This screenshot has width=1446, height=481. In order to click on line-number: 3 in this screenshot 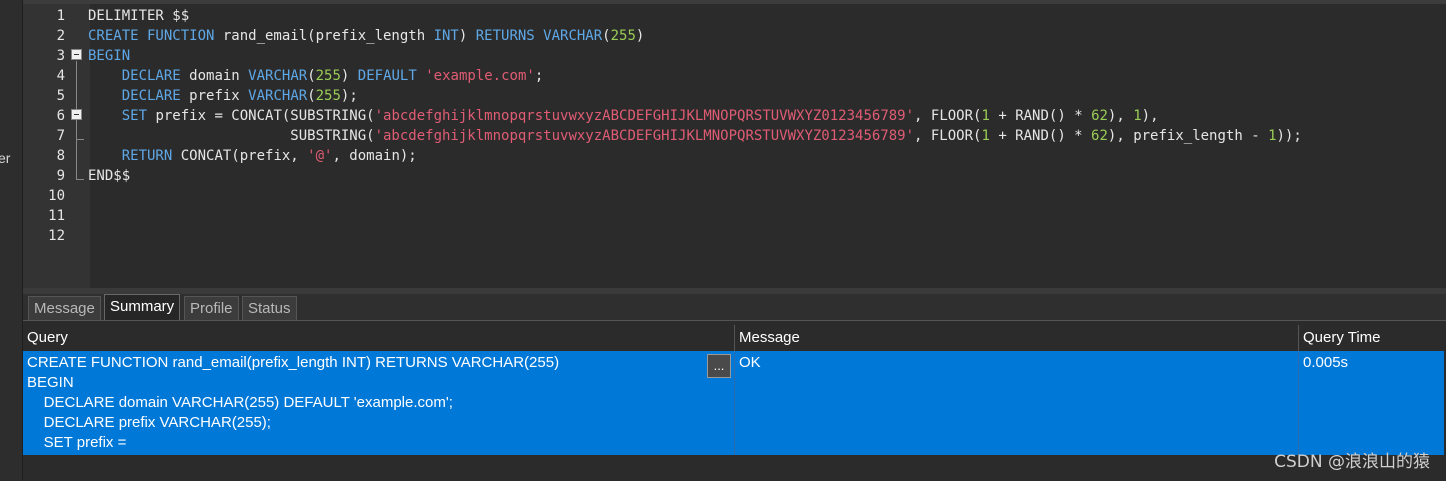, I will do `click(60, 56)`.